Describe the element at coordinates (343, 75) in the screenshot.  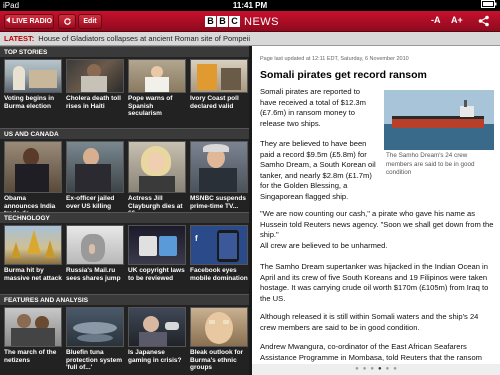
I see `article-title: Somali pirates get record ransom` at that location.